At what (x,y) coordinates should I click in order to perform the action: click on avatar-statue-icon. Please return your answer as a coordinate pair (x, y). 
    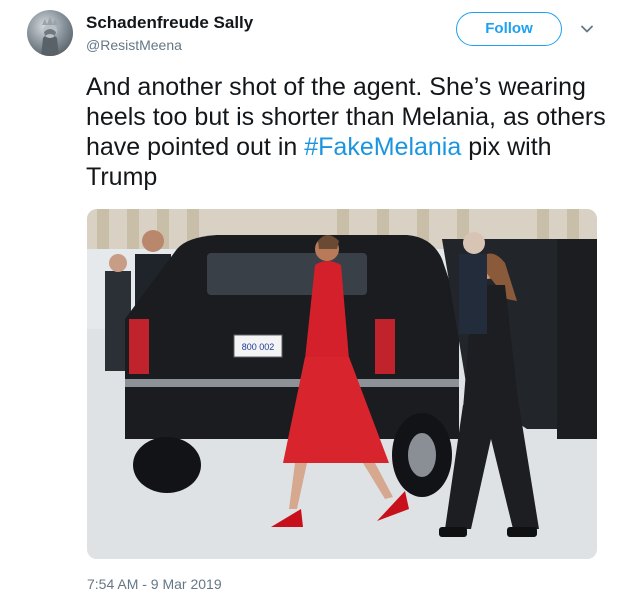
    Looking at the image, I should click on (50, 36).